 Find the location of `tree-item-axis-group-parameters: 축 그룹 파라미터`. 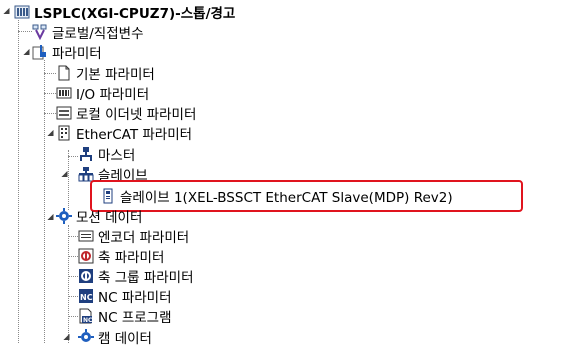

tree-item-axis-group-parameters: 축 그룹 파라미터 is located at coordinates (136, 276).